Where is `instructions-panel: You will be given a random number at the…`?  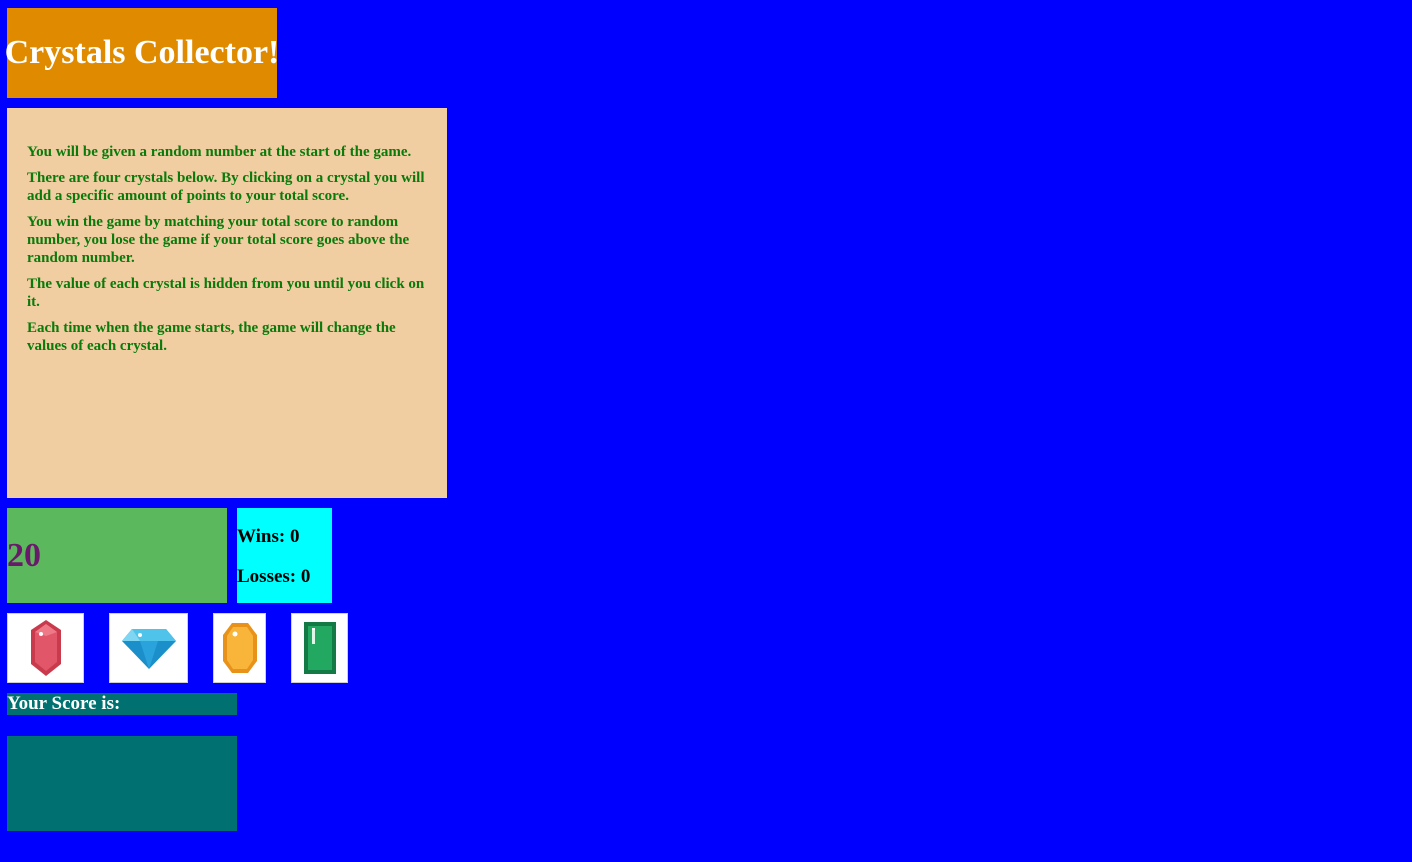
instructions-panel: You will be given a random number at the… is located at coordinates (227, 303).